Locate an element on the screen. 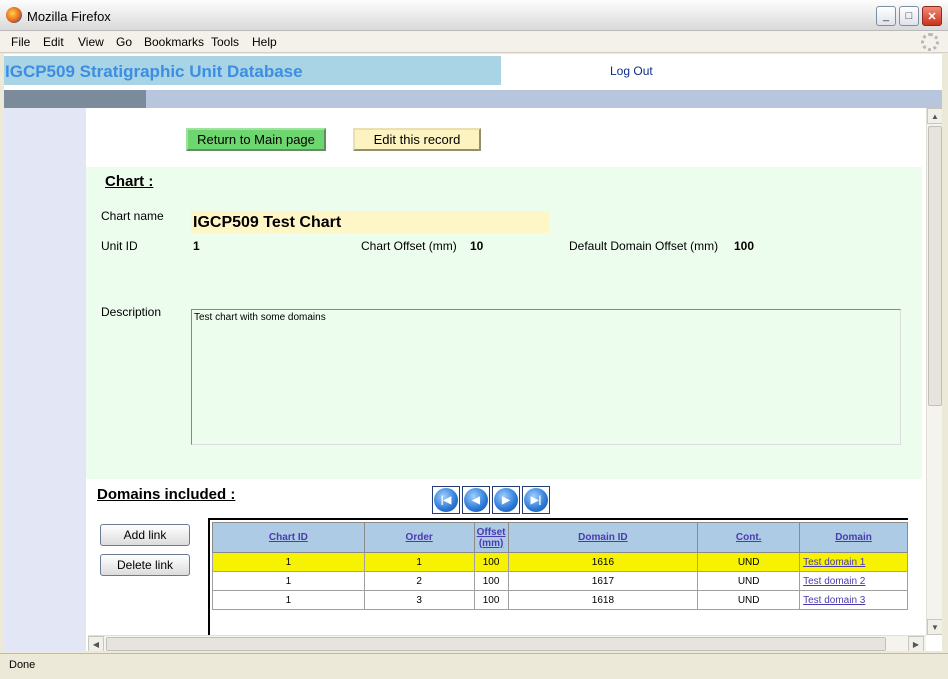  chart-name-value: IGCP509 Test Chart is located at coordinates (370, 222).